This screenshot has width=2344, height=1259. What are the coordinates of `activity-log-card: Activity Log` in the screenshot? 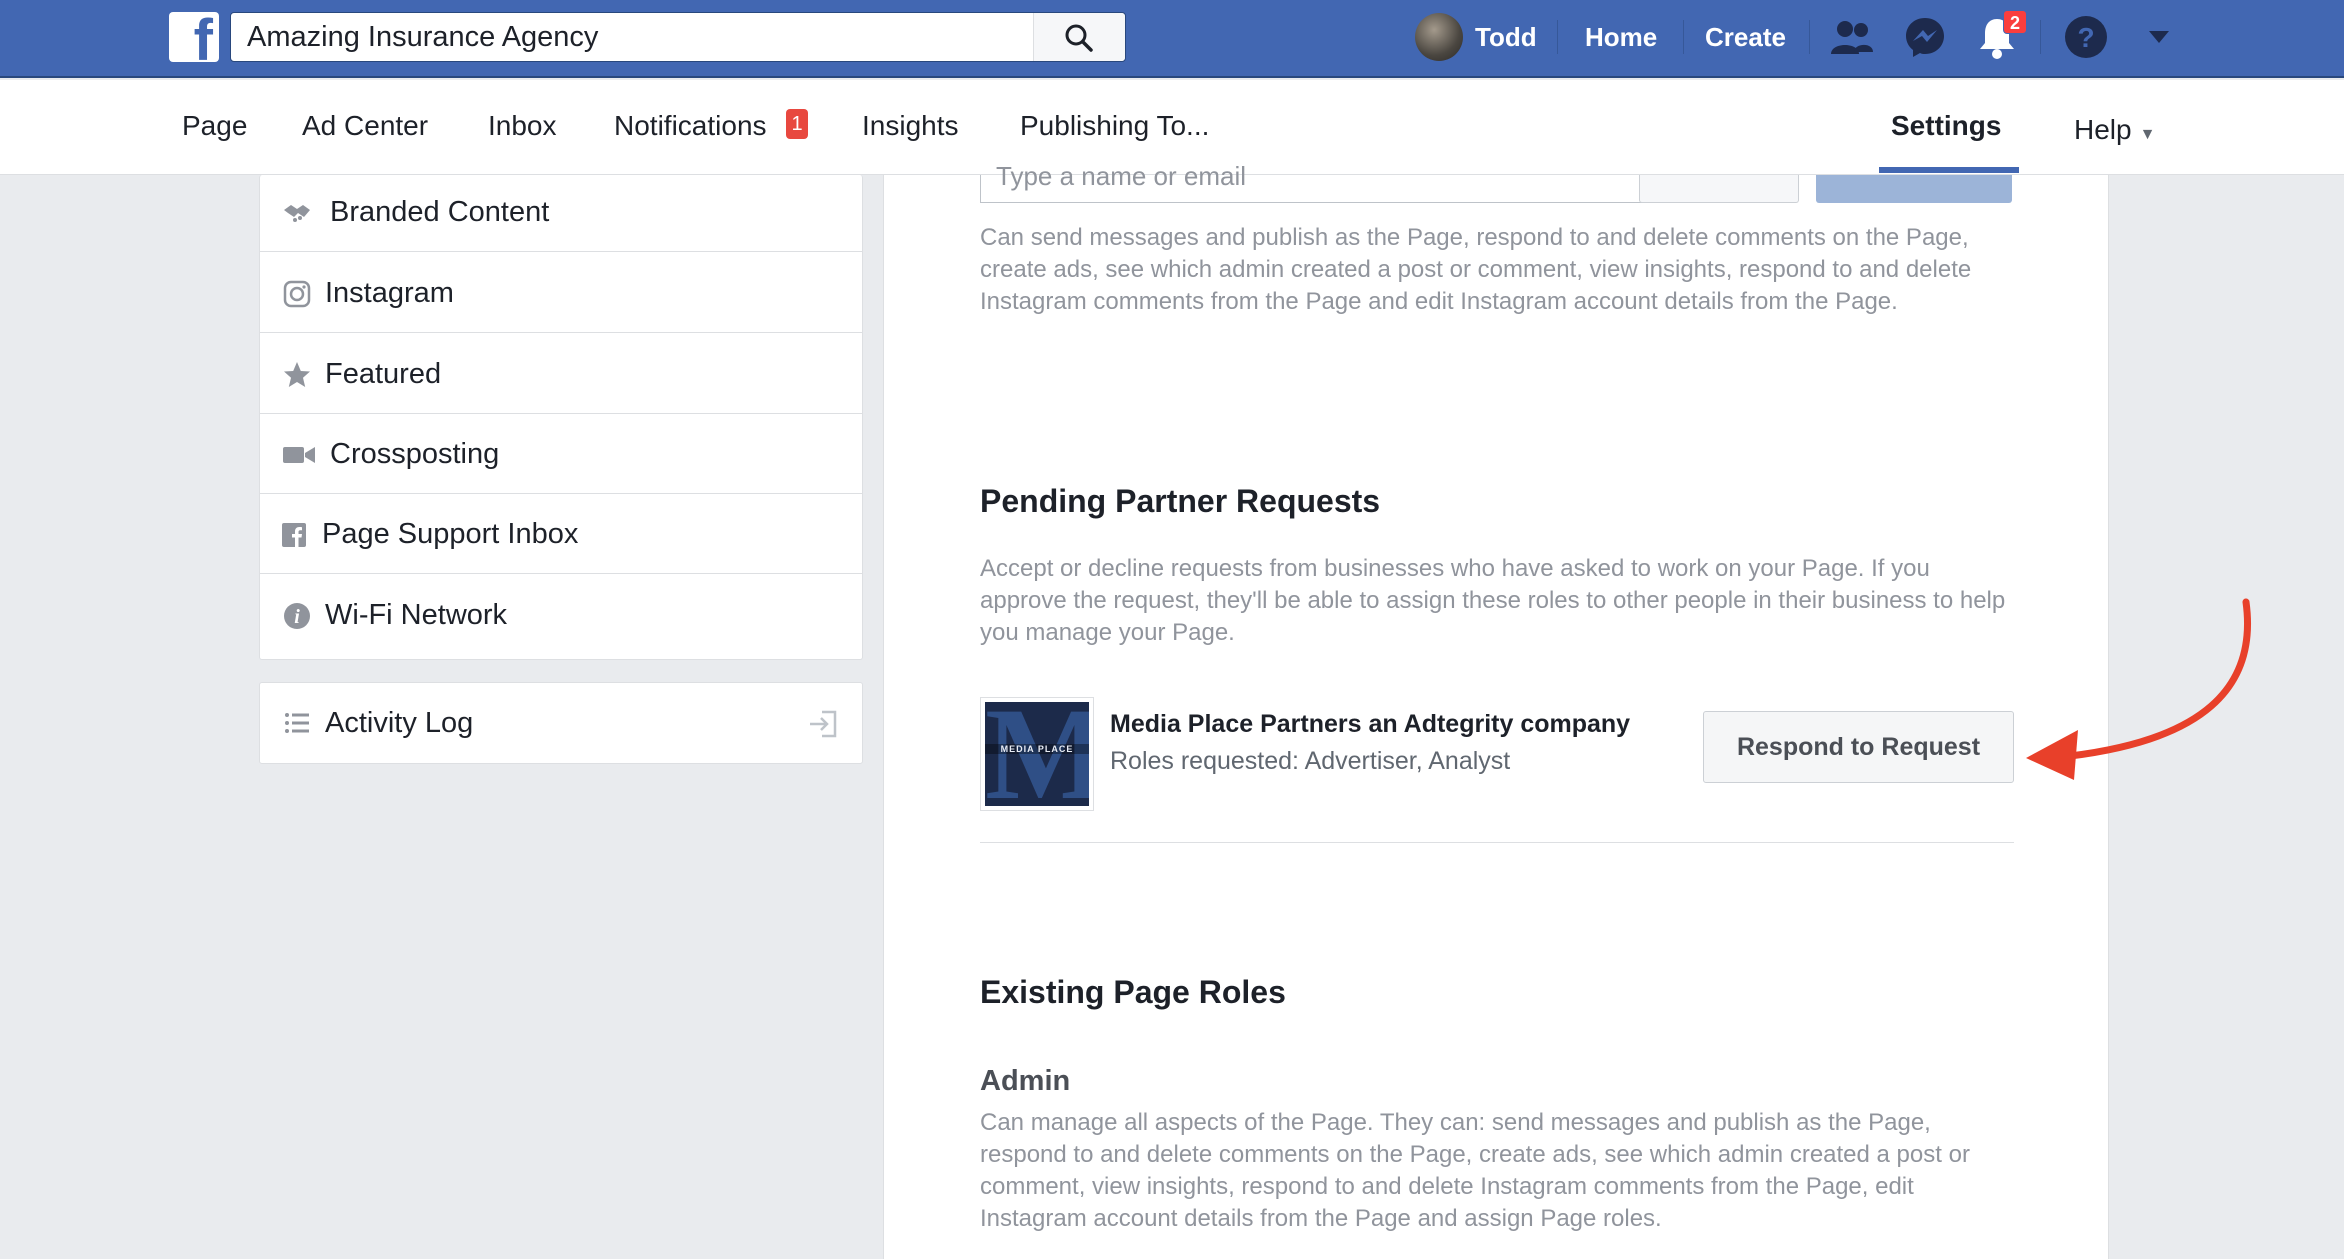 It's located at (561, 723).